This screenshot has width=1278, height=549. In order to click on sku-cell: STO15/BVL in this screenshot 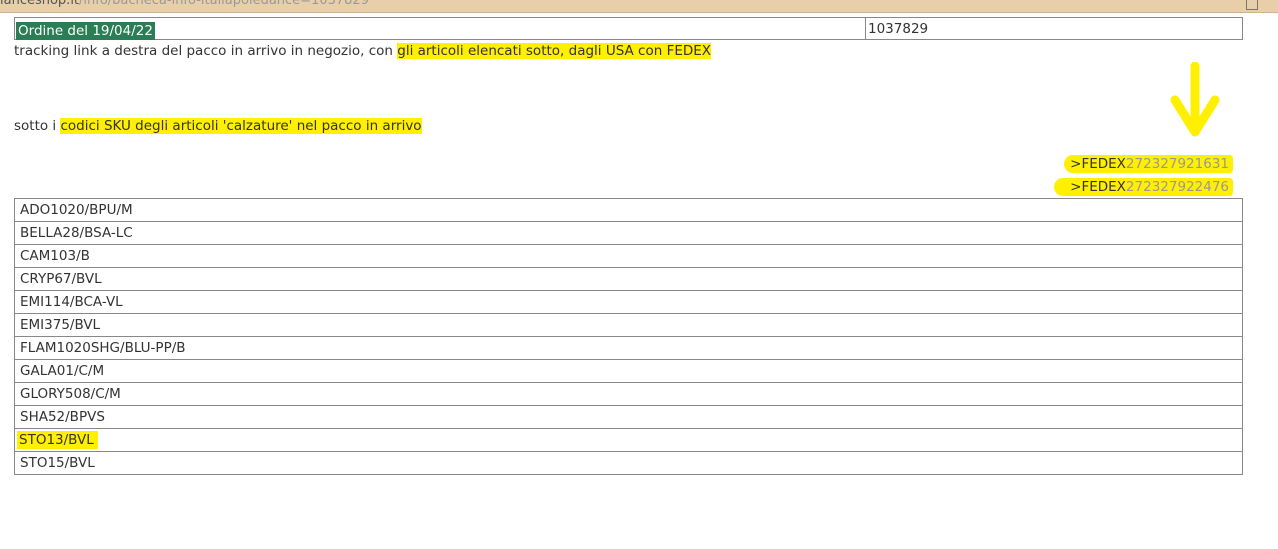, I will do `click(628, 463)`.